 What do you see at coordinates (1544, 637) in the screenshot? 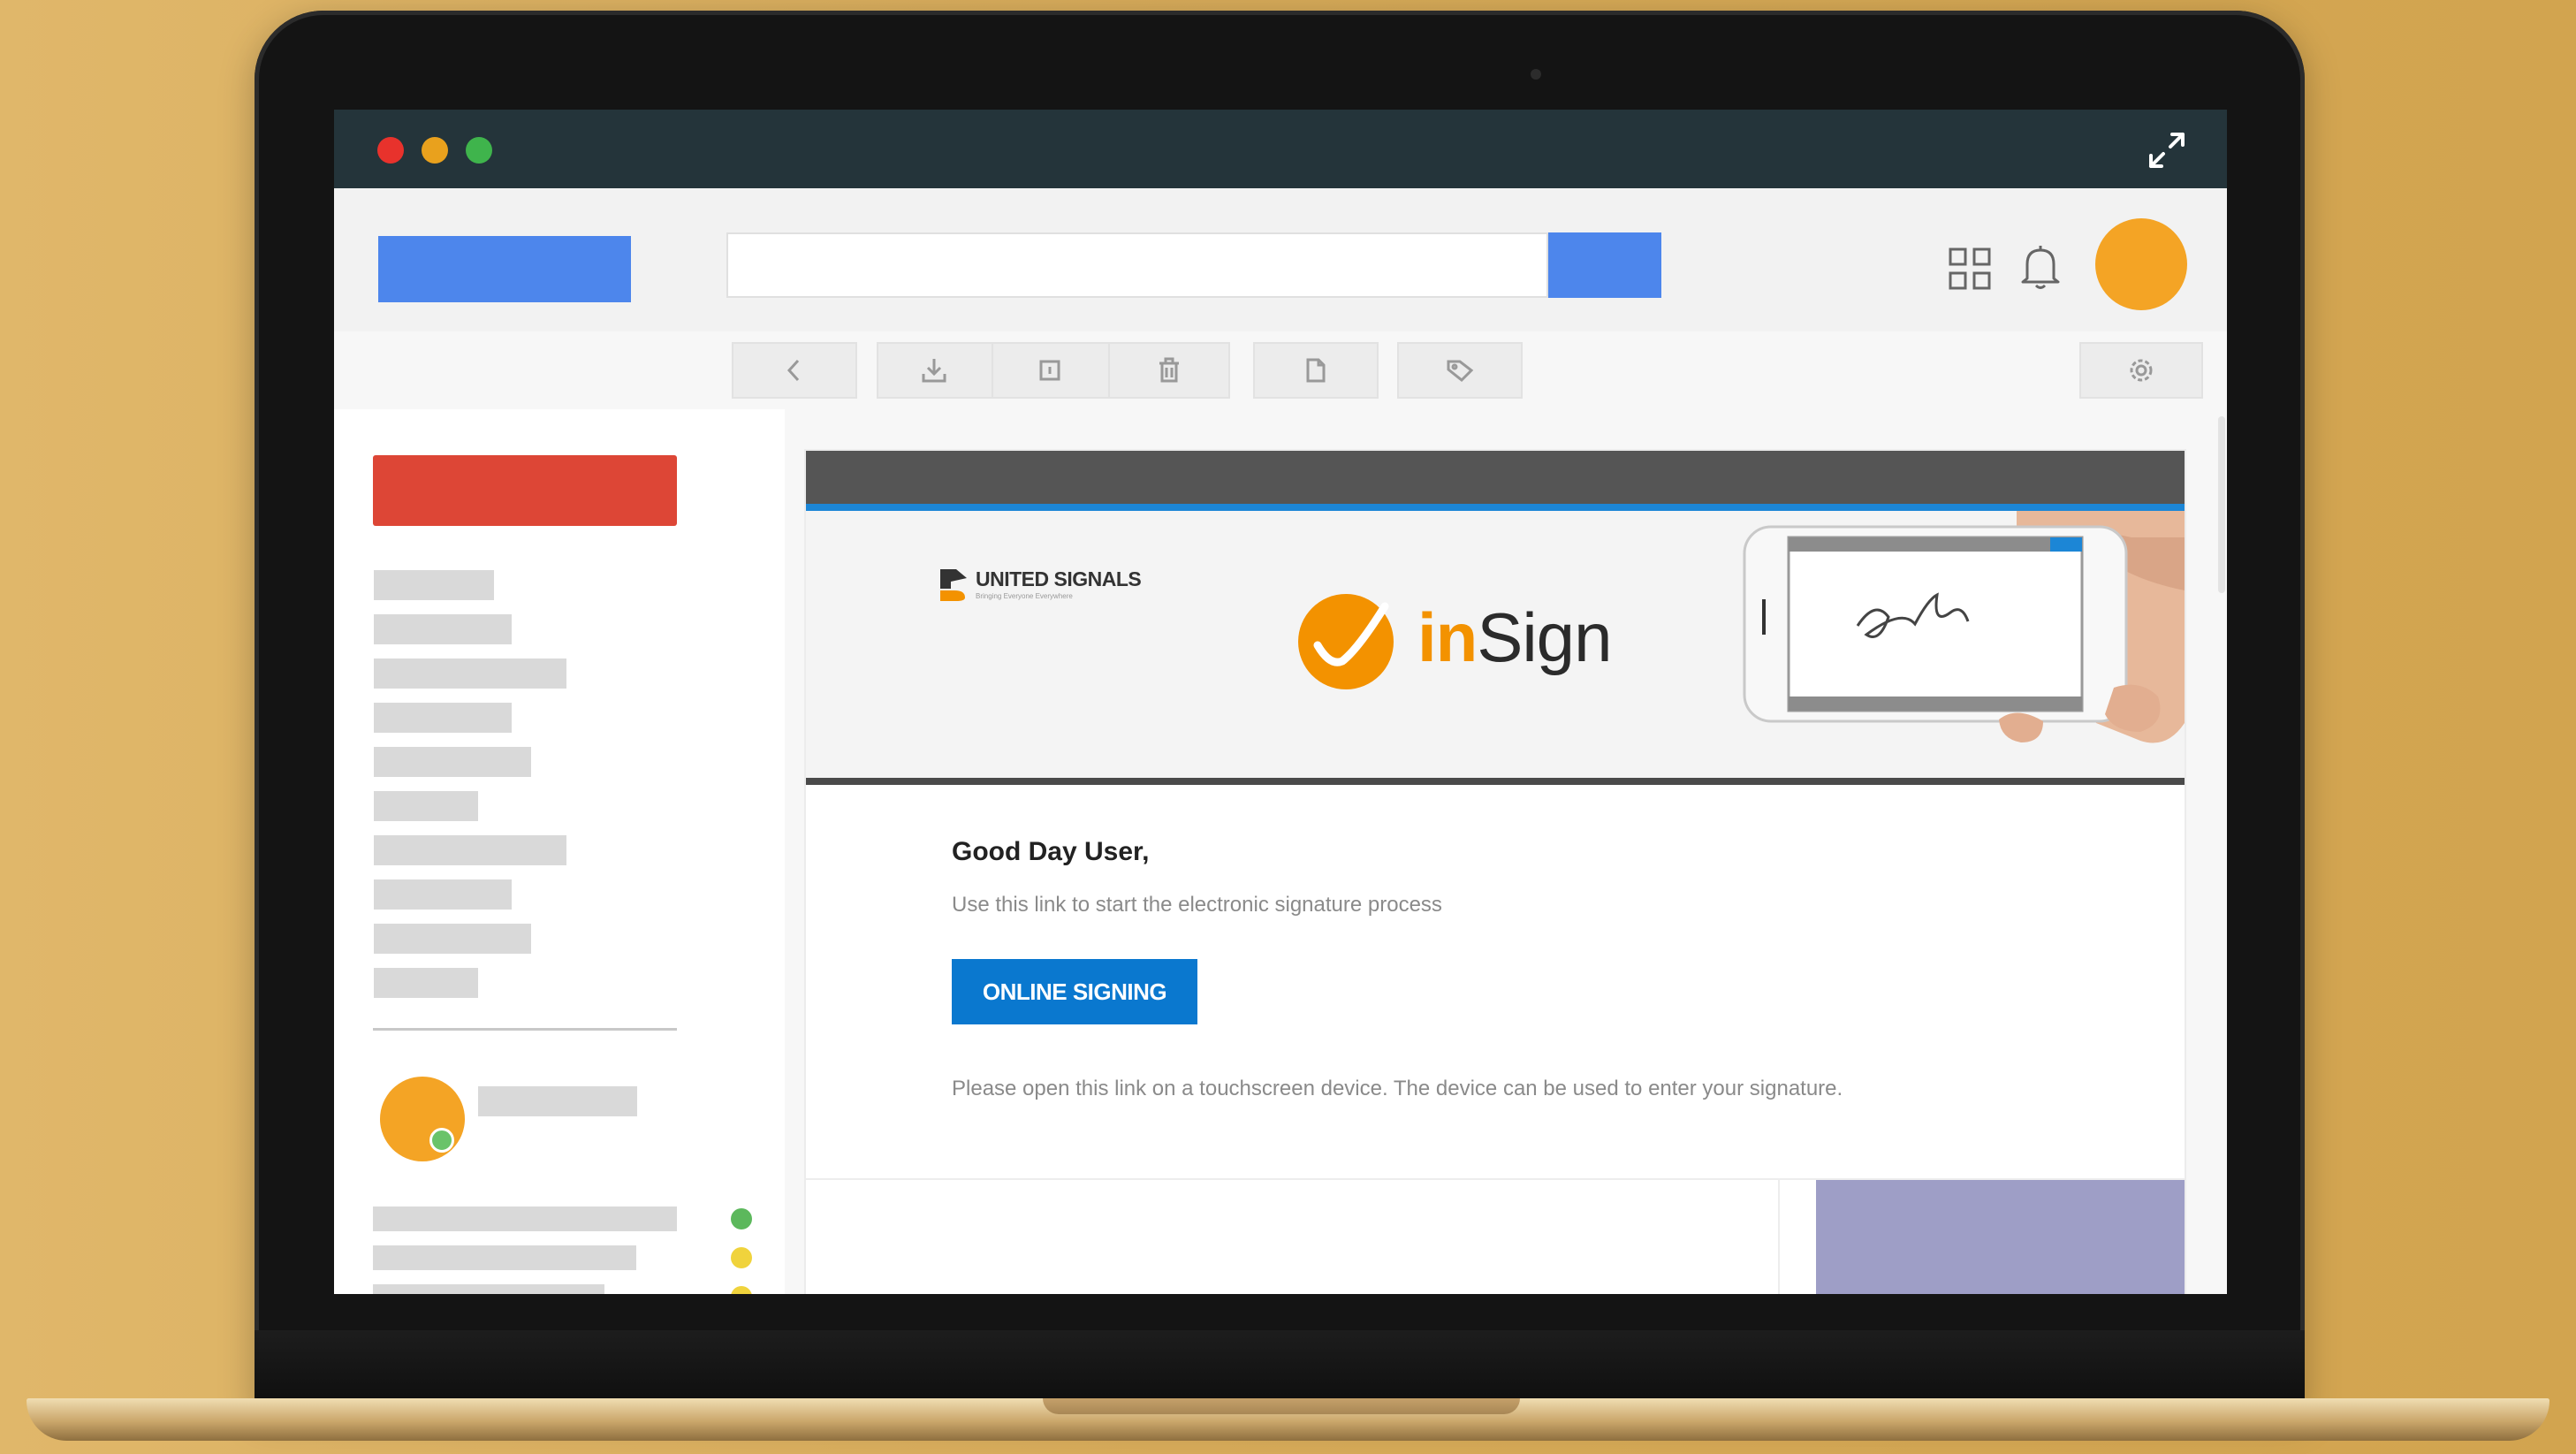
I see `product-name-suffix: Sign` at bounding box center [1544, 637].